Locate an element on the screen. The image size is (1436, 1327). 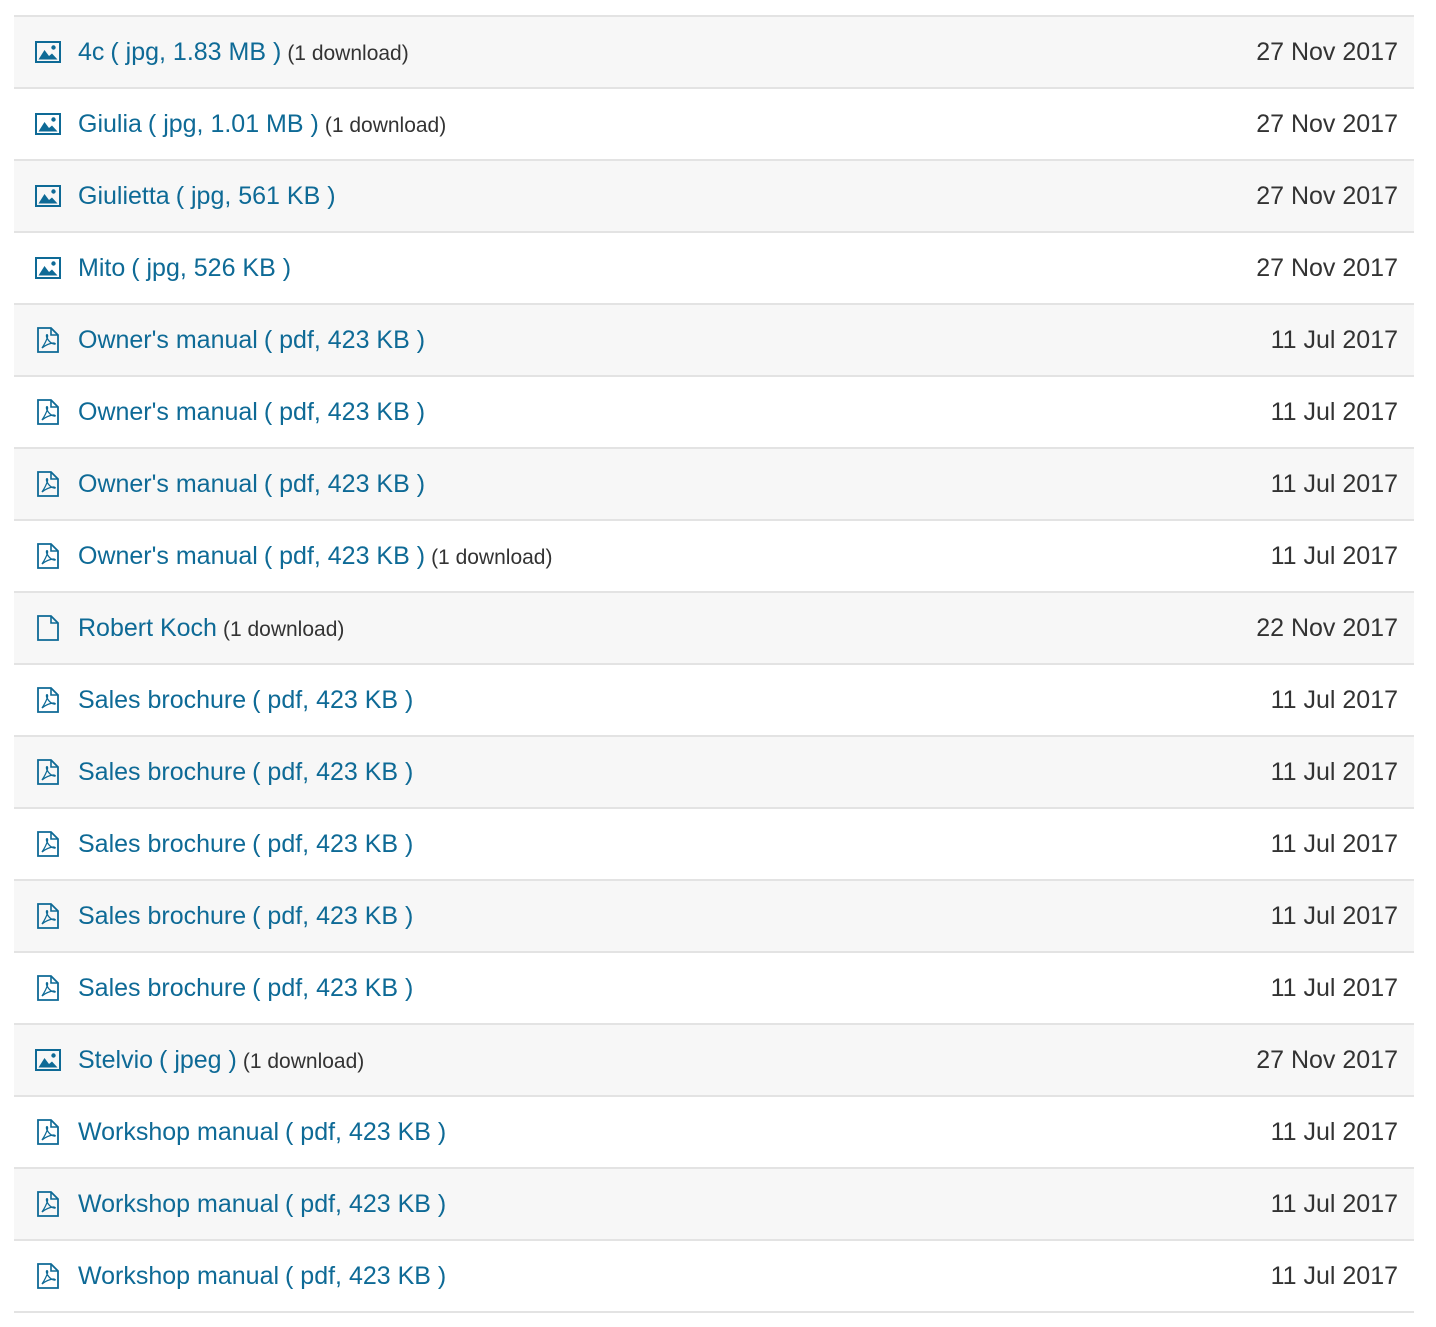
file-title: Mito ( jpg, 526 KB ) is located at coordinates (667, 268).